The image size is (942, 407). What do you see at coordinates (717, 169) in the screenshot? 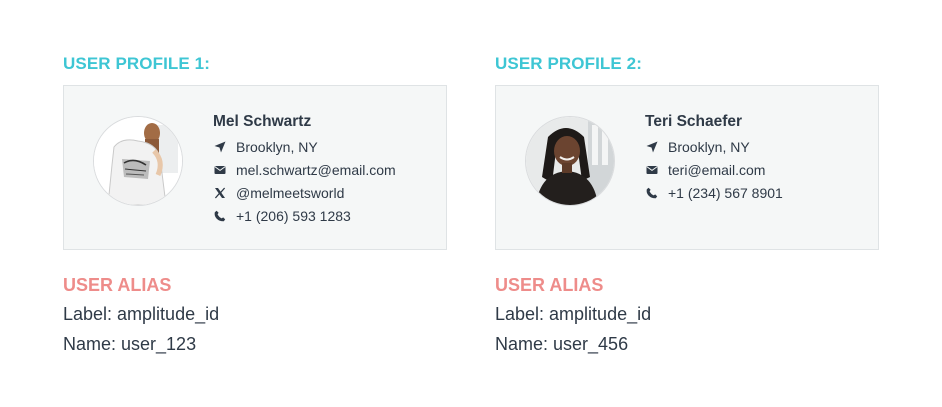
I see `email-text: teri@email.com` at bounding box center [717, 169].